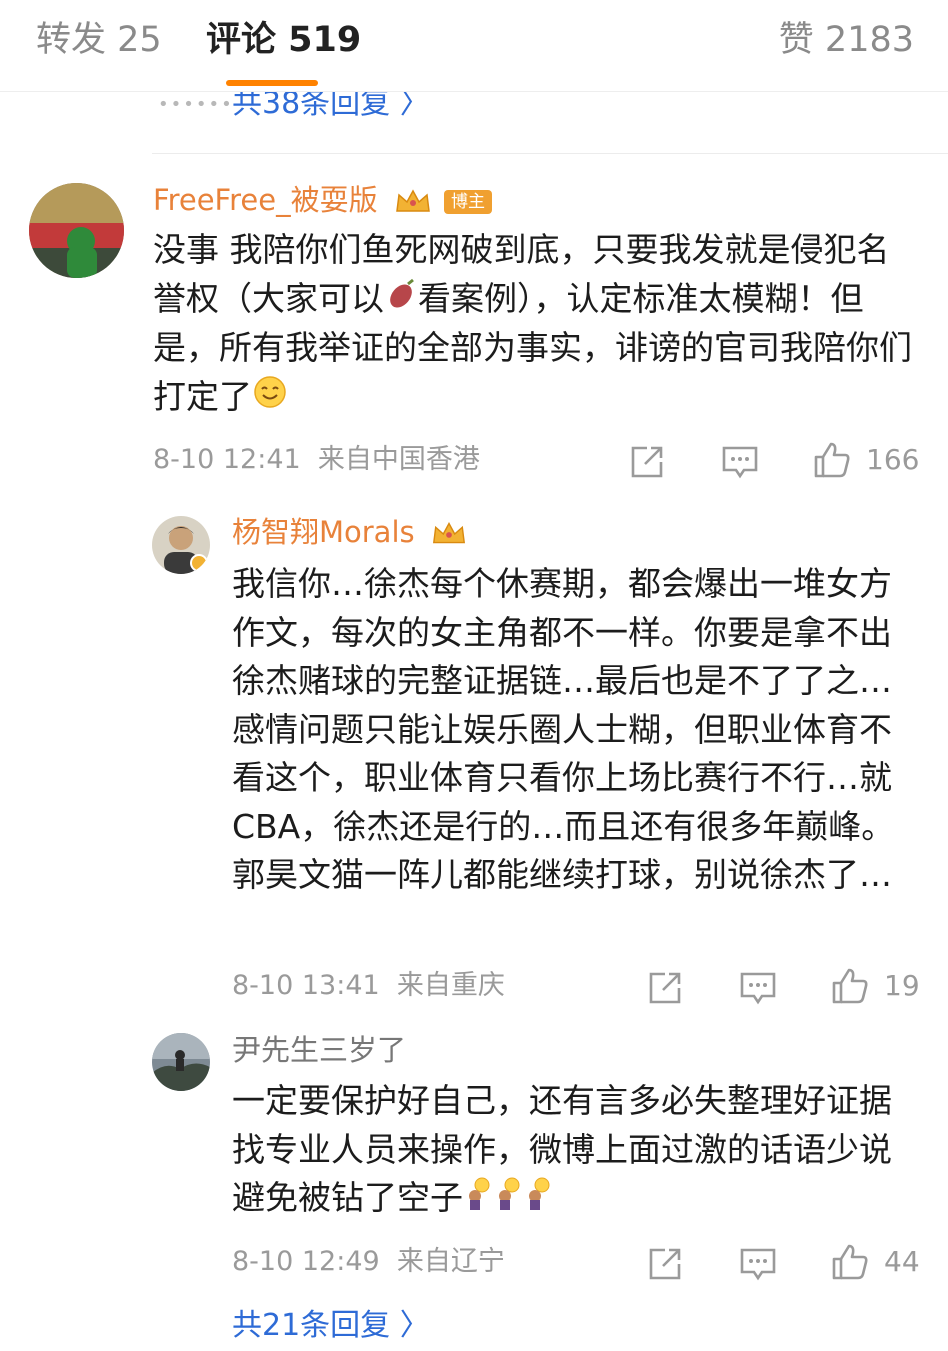 The height and width of the screenshot is (1351, 948). Describe the element at coordinates (99, 40) in the screenshot. I see `tab-repost: 转发 25` at that location.